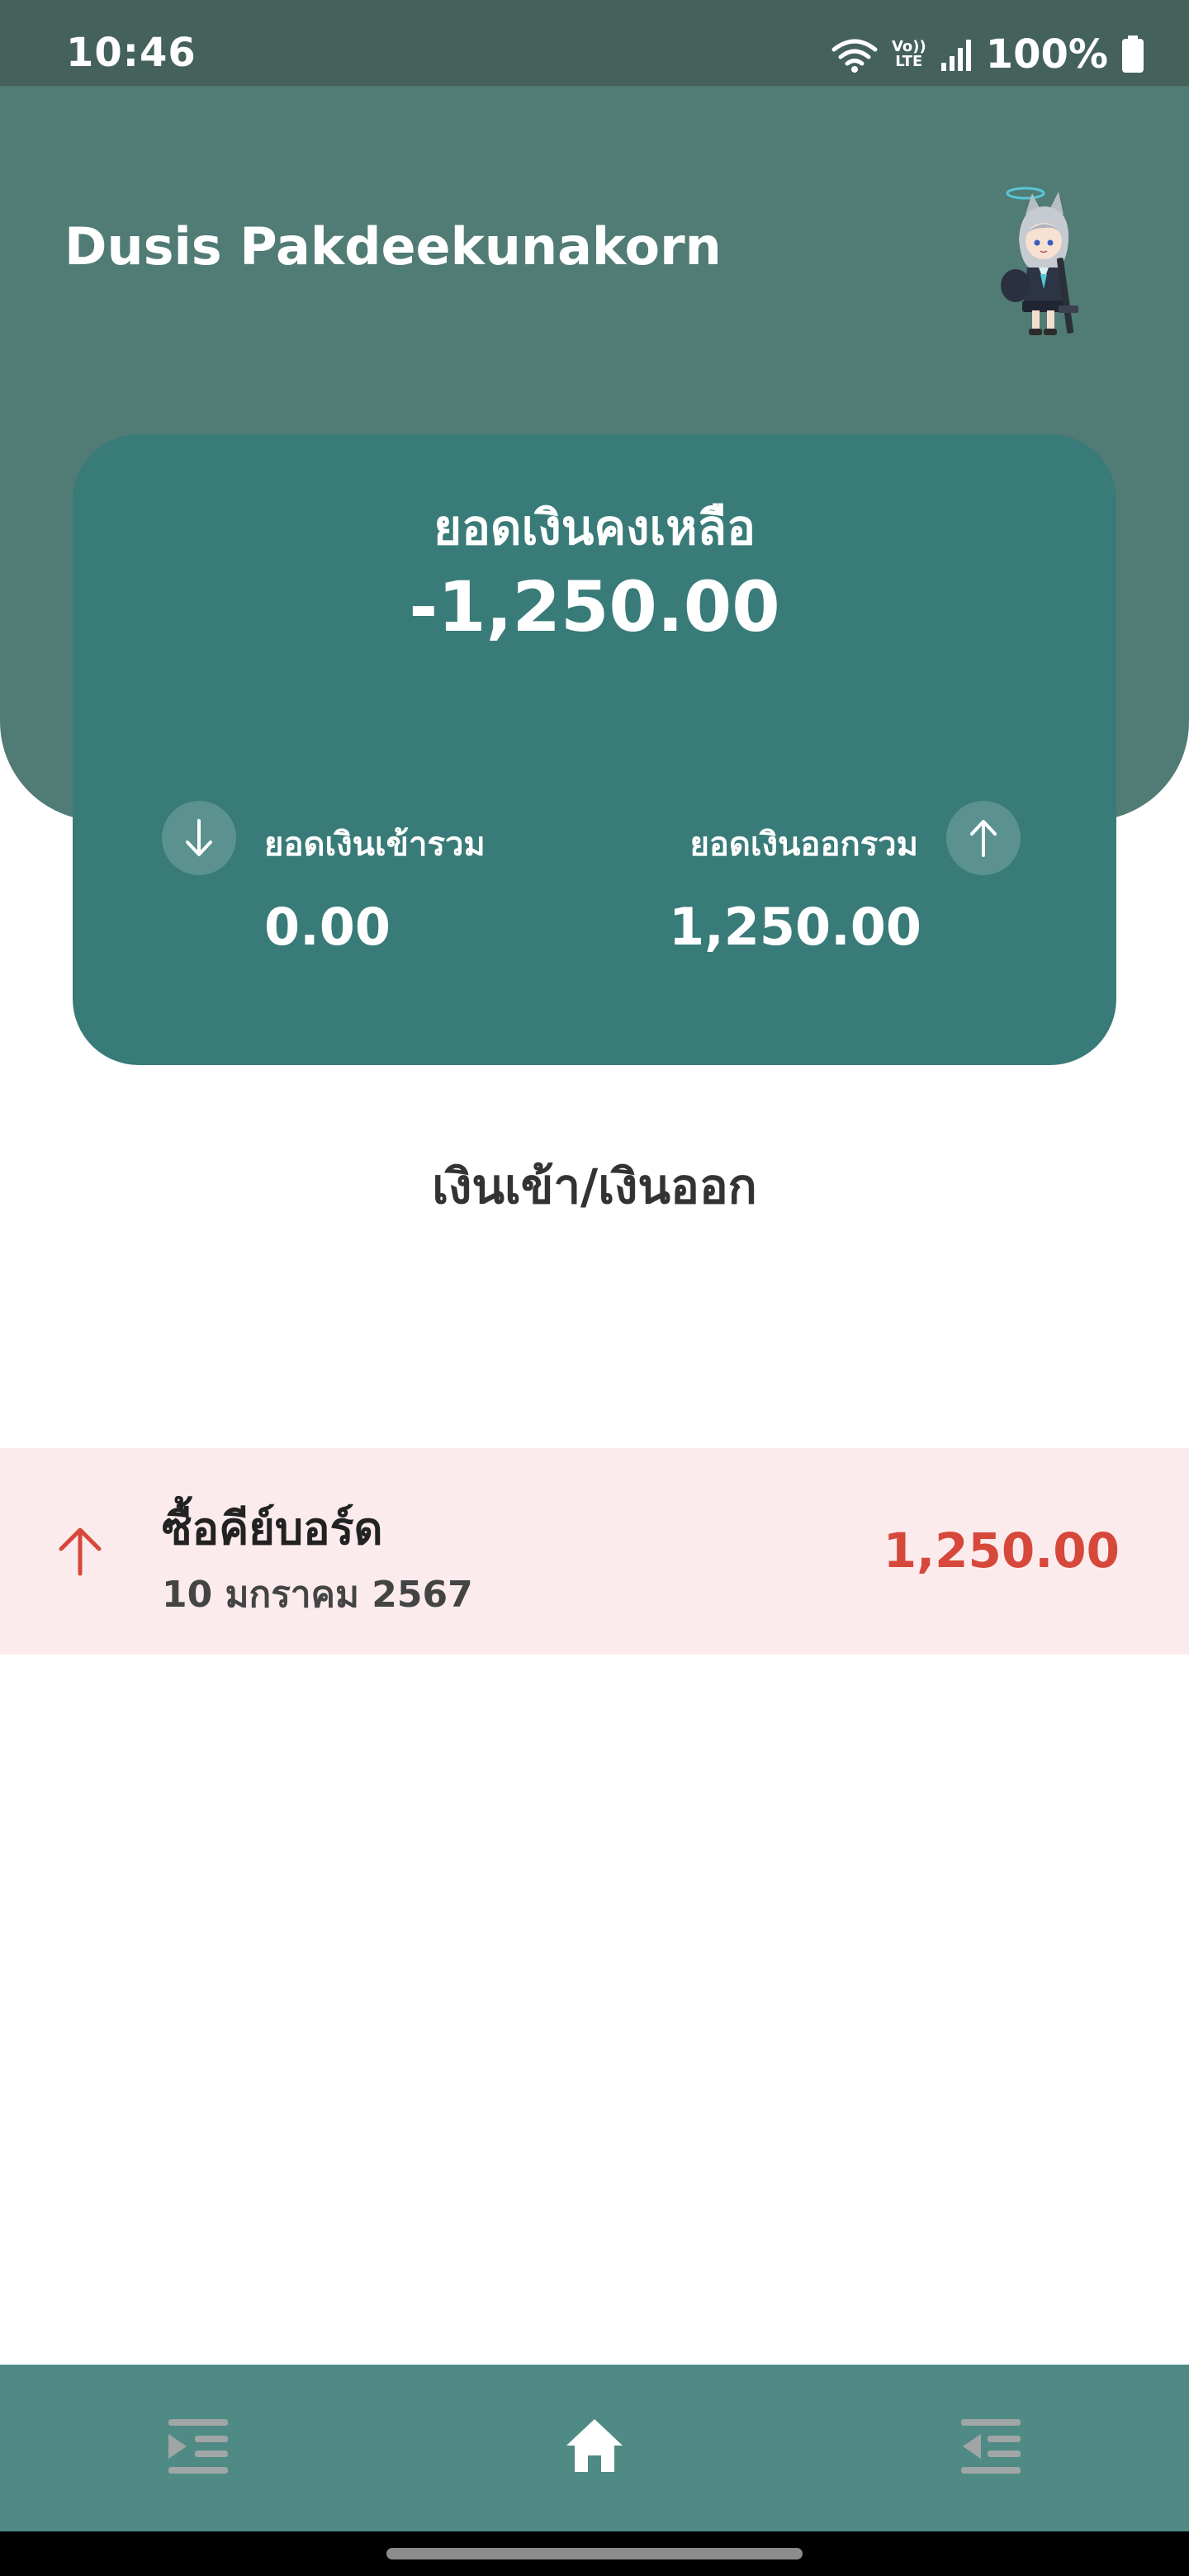 The image size is (1189, 2576). Describe the element at coordinates (393, 246) in the screenshot. I see `user-name: Dusis Pakdeekunakorn` at that location.